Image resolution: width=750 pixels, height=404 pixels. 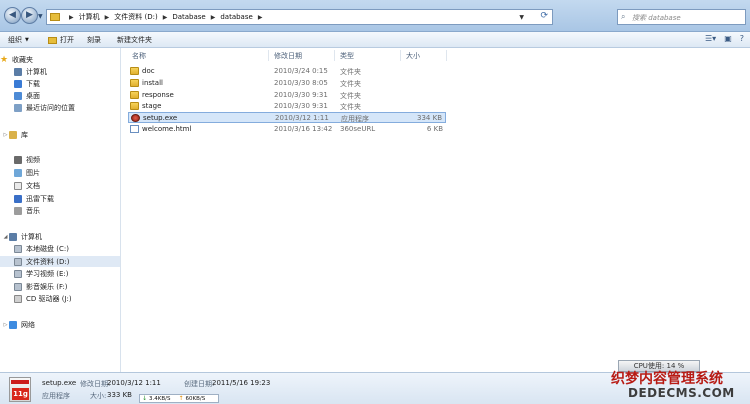 What do you see at coordinates (61, 40) in the screenshot?
I see `open-button: 打开` at bounding box center [61, 40].